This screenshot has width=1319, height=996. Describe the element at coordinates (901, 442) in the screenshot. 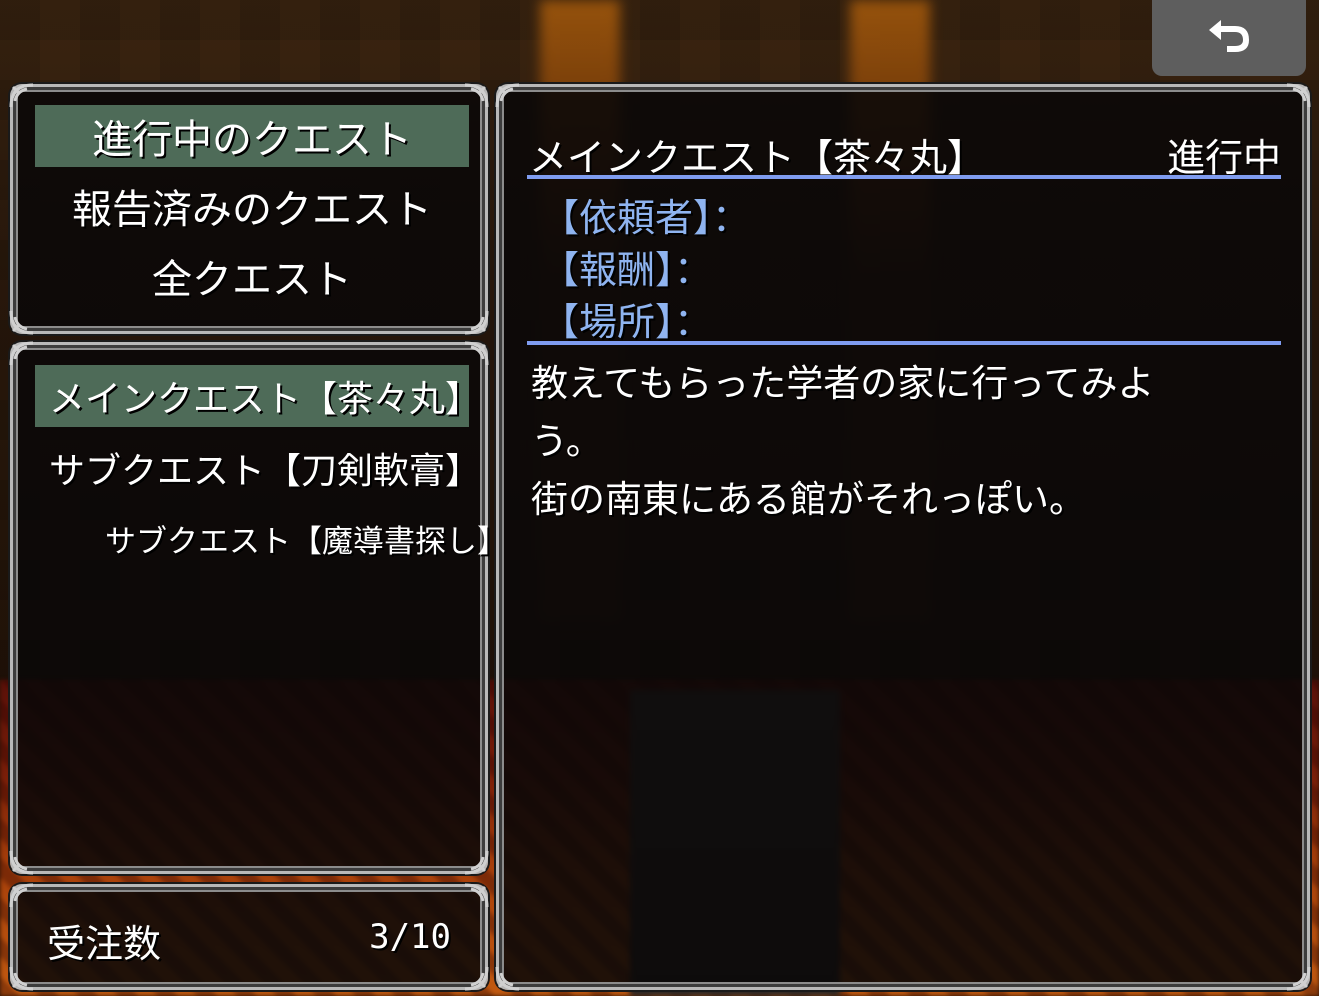

I see `quest-description: 教えてもらった学者の家に行ってみよ う。 街の南東にある館がそれっぽい。` at that location.